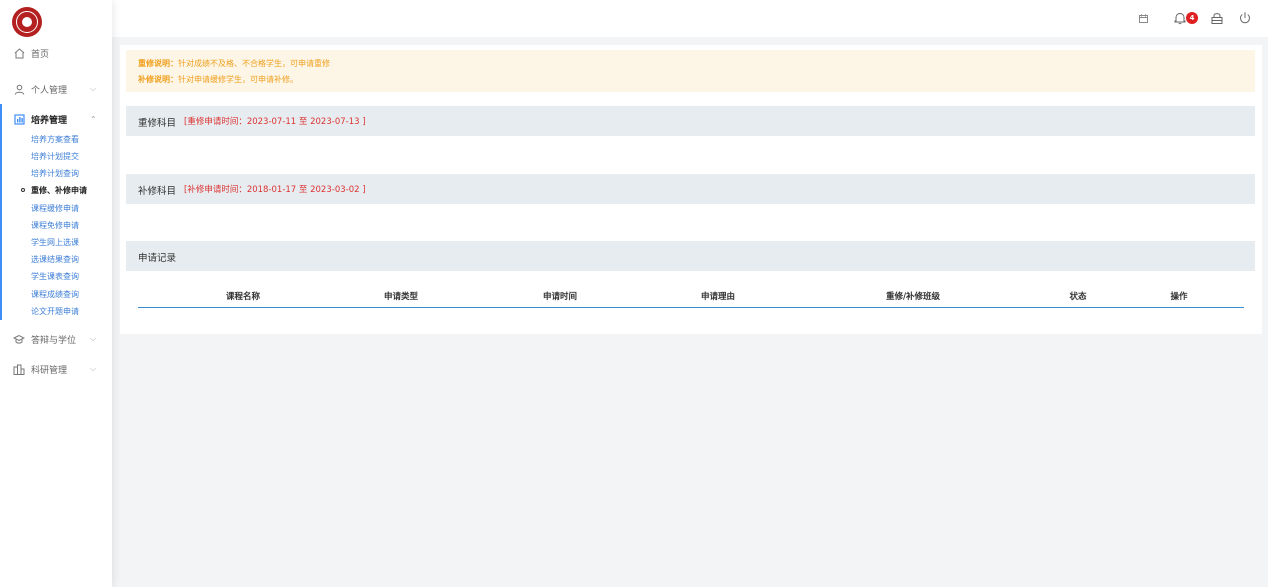  What do you see at coordinates (19, 339) in the screenshot?
I see `graduation-cap-icon` at bounding box center [19, 339].